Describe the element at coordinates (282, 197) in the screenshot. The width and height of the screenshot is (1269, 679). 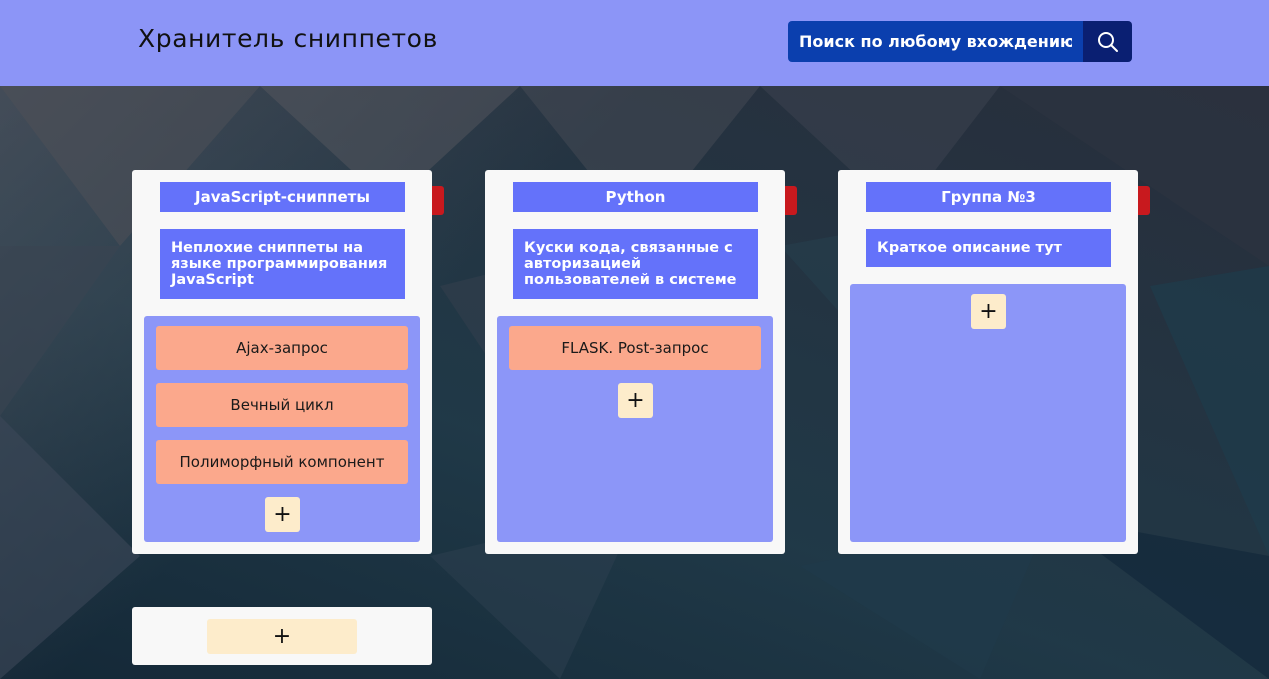
I see `group-title: JavaScript-сниппеты` at that location.